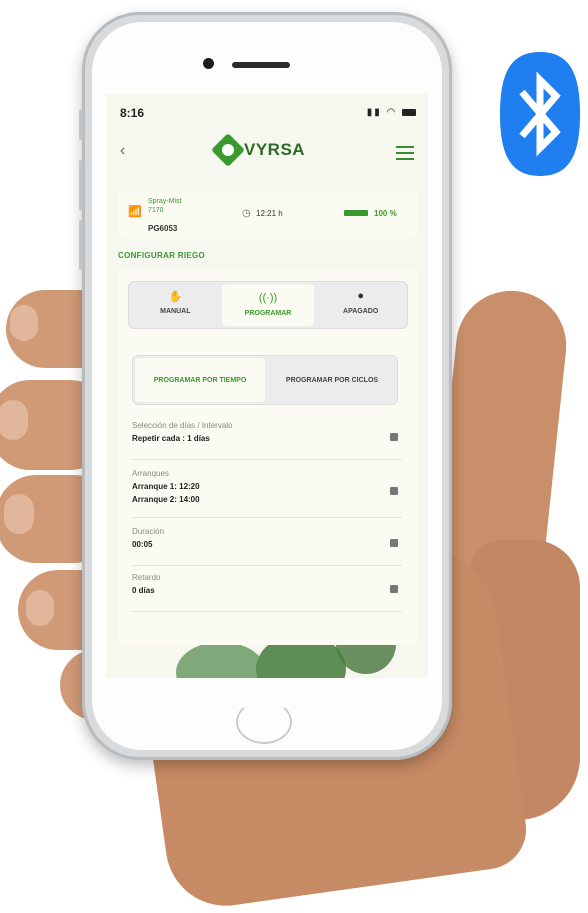  I want to click on wifi-status-icon: ◠, so click(392, 112).